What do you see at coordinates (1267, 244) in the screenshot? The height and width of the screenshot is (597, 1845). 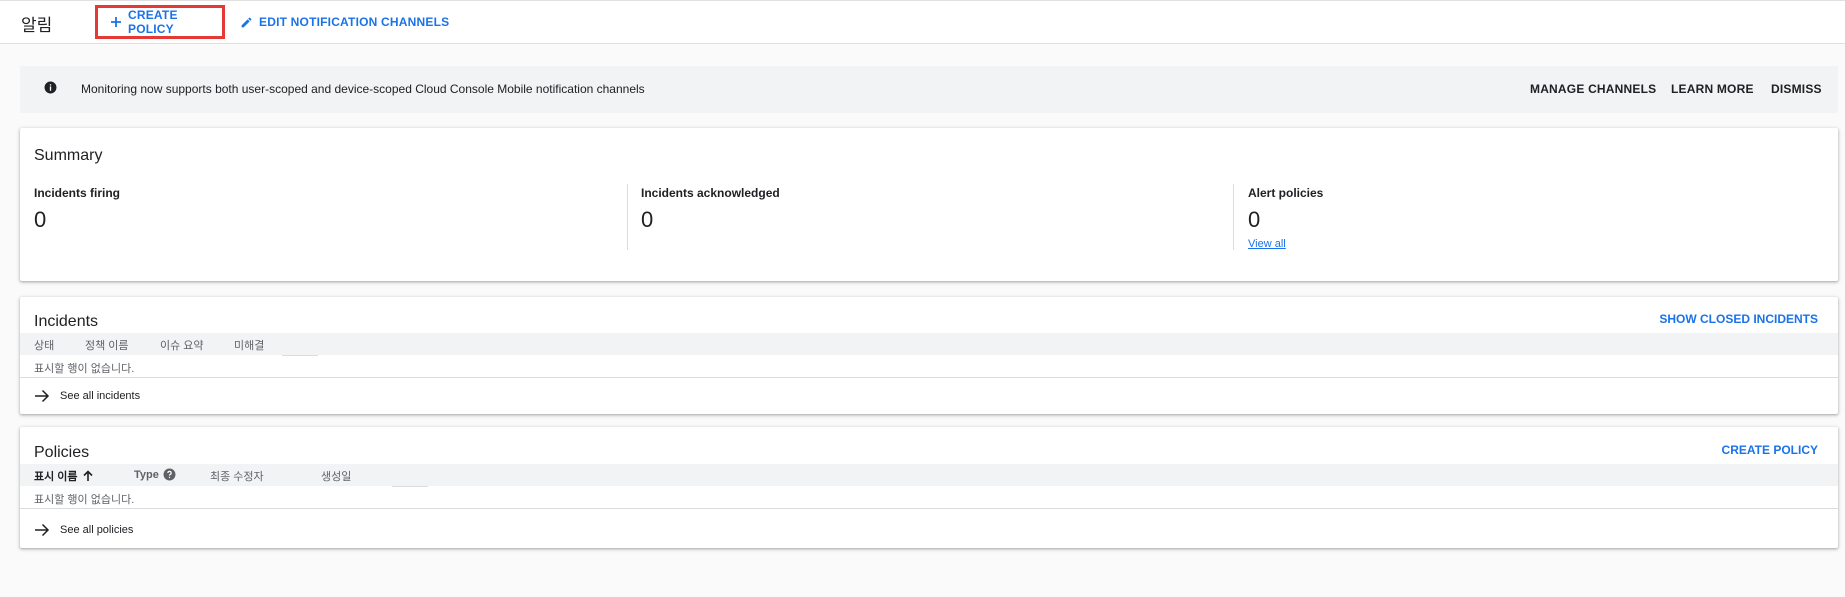 I see `view-all-link: View all` at bounding box center [1267, 244].